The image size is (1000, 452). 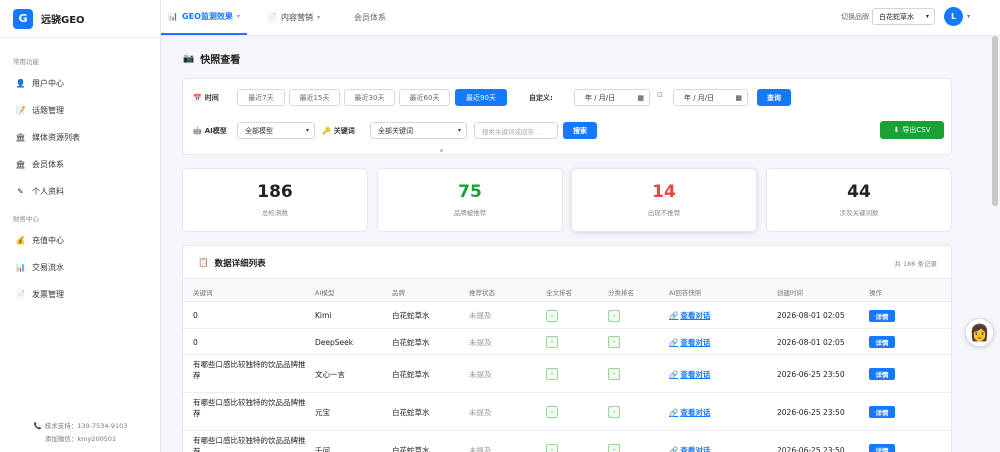 I want to click on sidebar-item-transactions: 📊 交易流水, so click(x=80, y=267).